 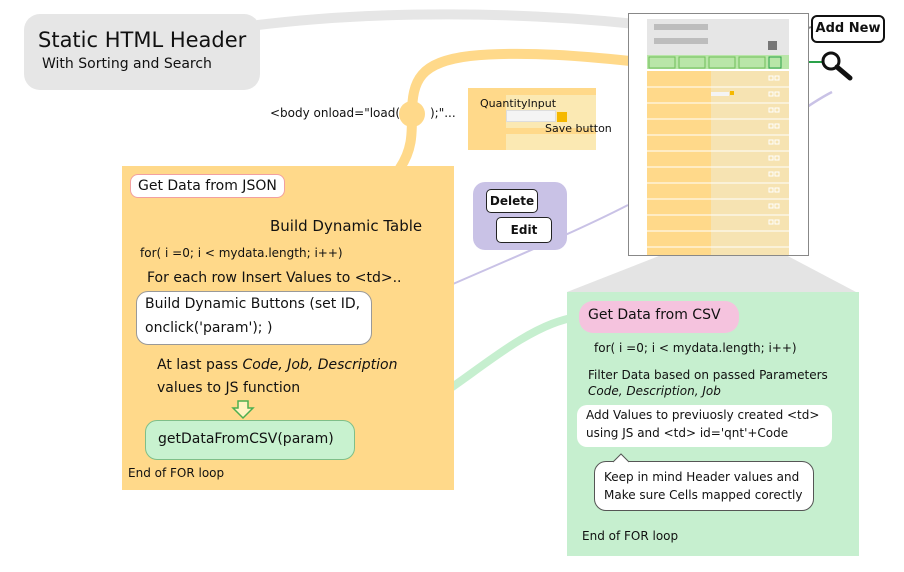 I want to click on header-subtitle: With Sorting and Search, so click(x=127, y=64).